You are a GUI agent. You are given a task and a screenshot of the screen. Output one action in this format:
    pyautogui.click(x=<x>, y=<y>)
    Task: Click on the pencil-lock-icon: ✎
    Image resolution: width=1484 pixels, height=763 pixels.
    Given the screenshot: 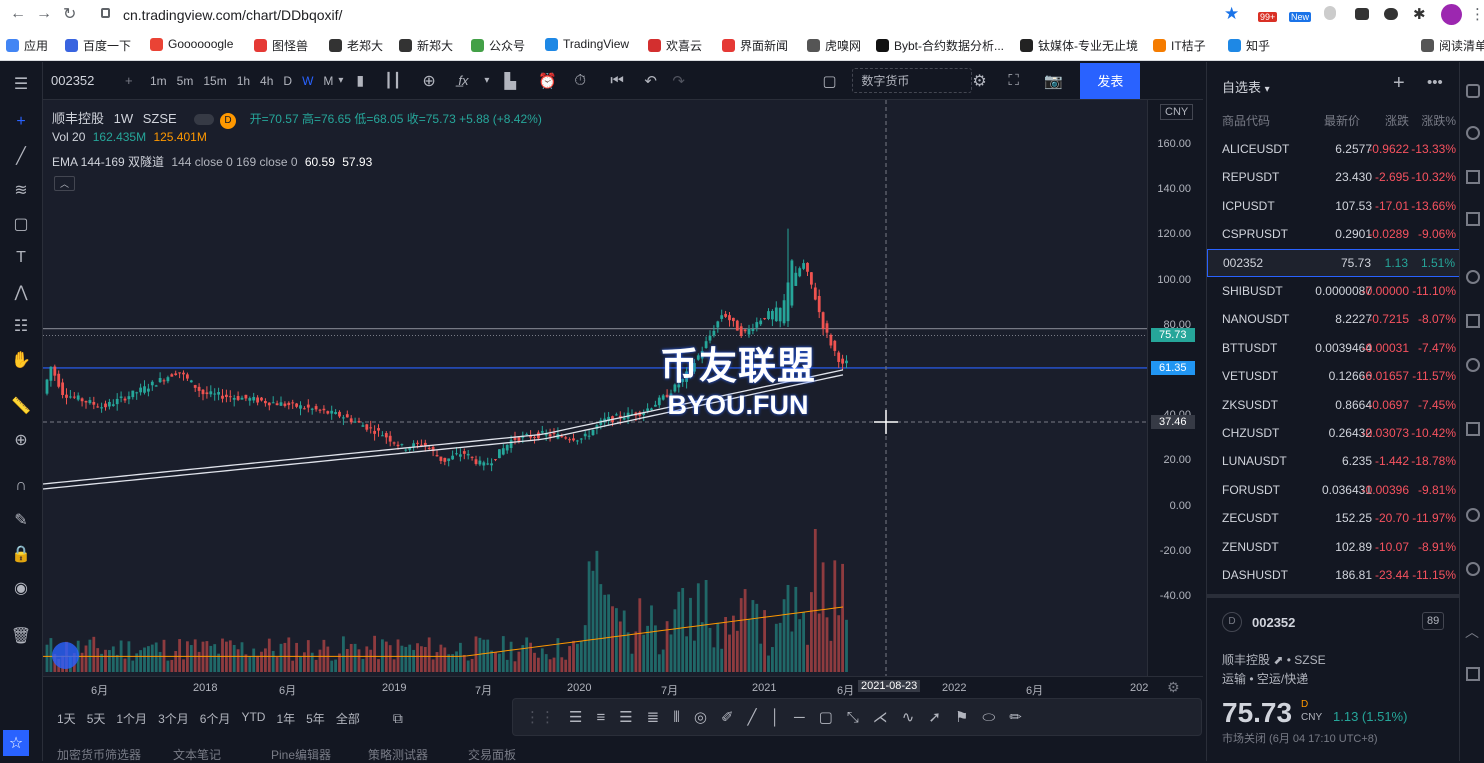 What is the action you would take?
    pyautogui.click(x=21, y=520)
    